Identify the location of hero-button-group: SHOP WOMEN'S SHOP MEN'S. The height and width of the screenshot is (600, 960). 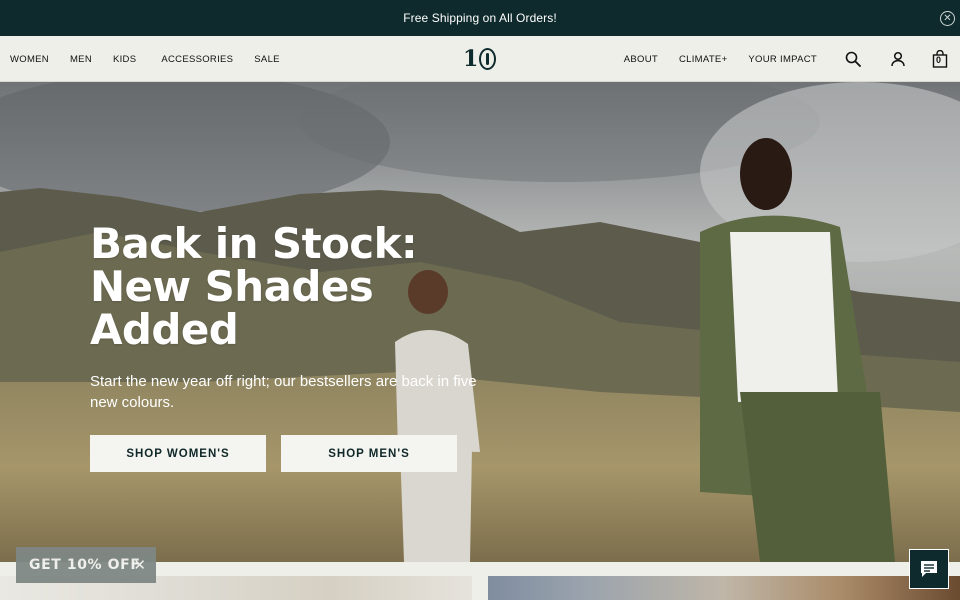
(300, 453).